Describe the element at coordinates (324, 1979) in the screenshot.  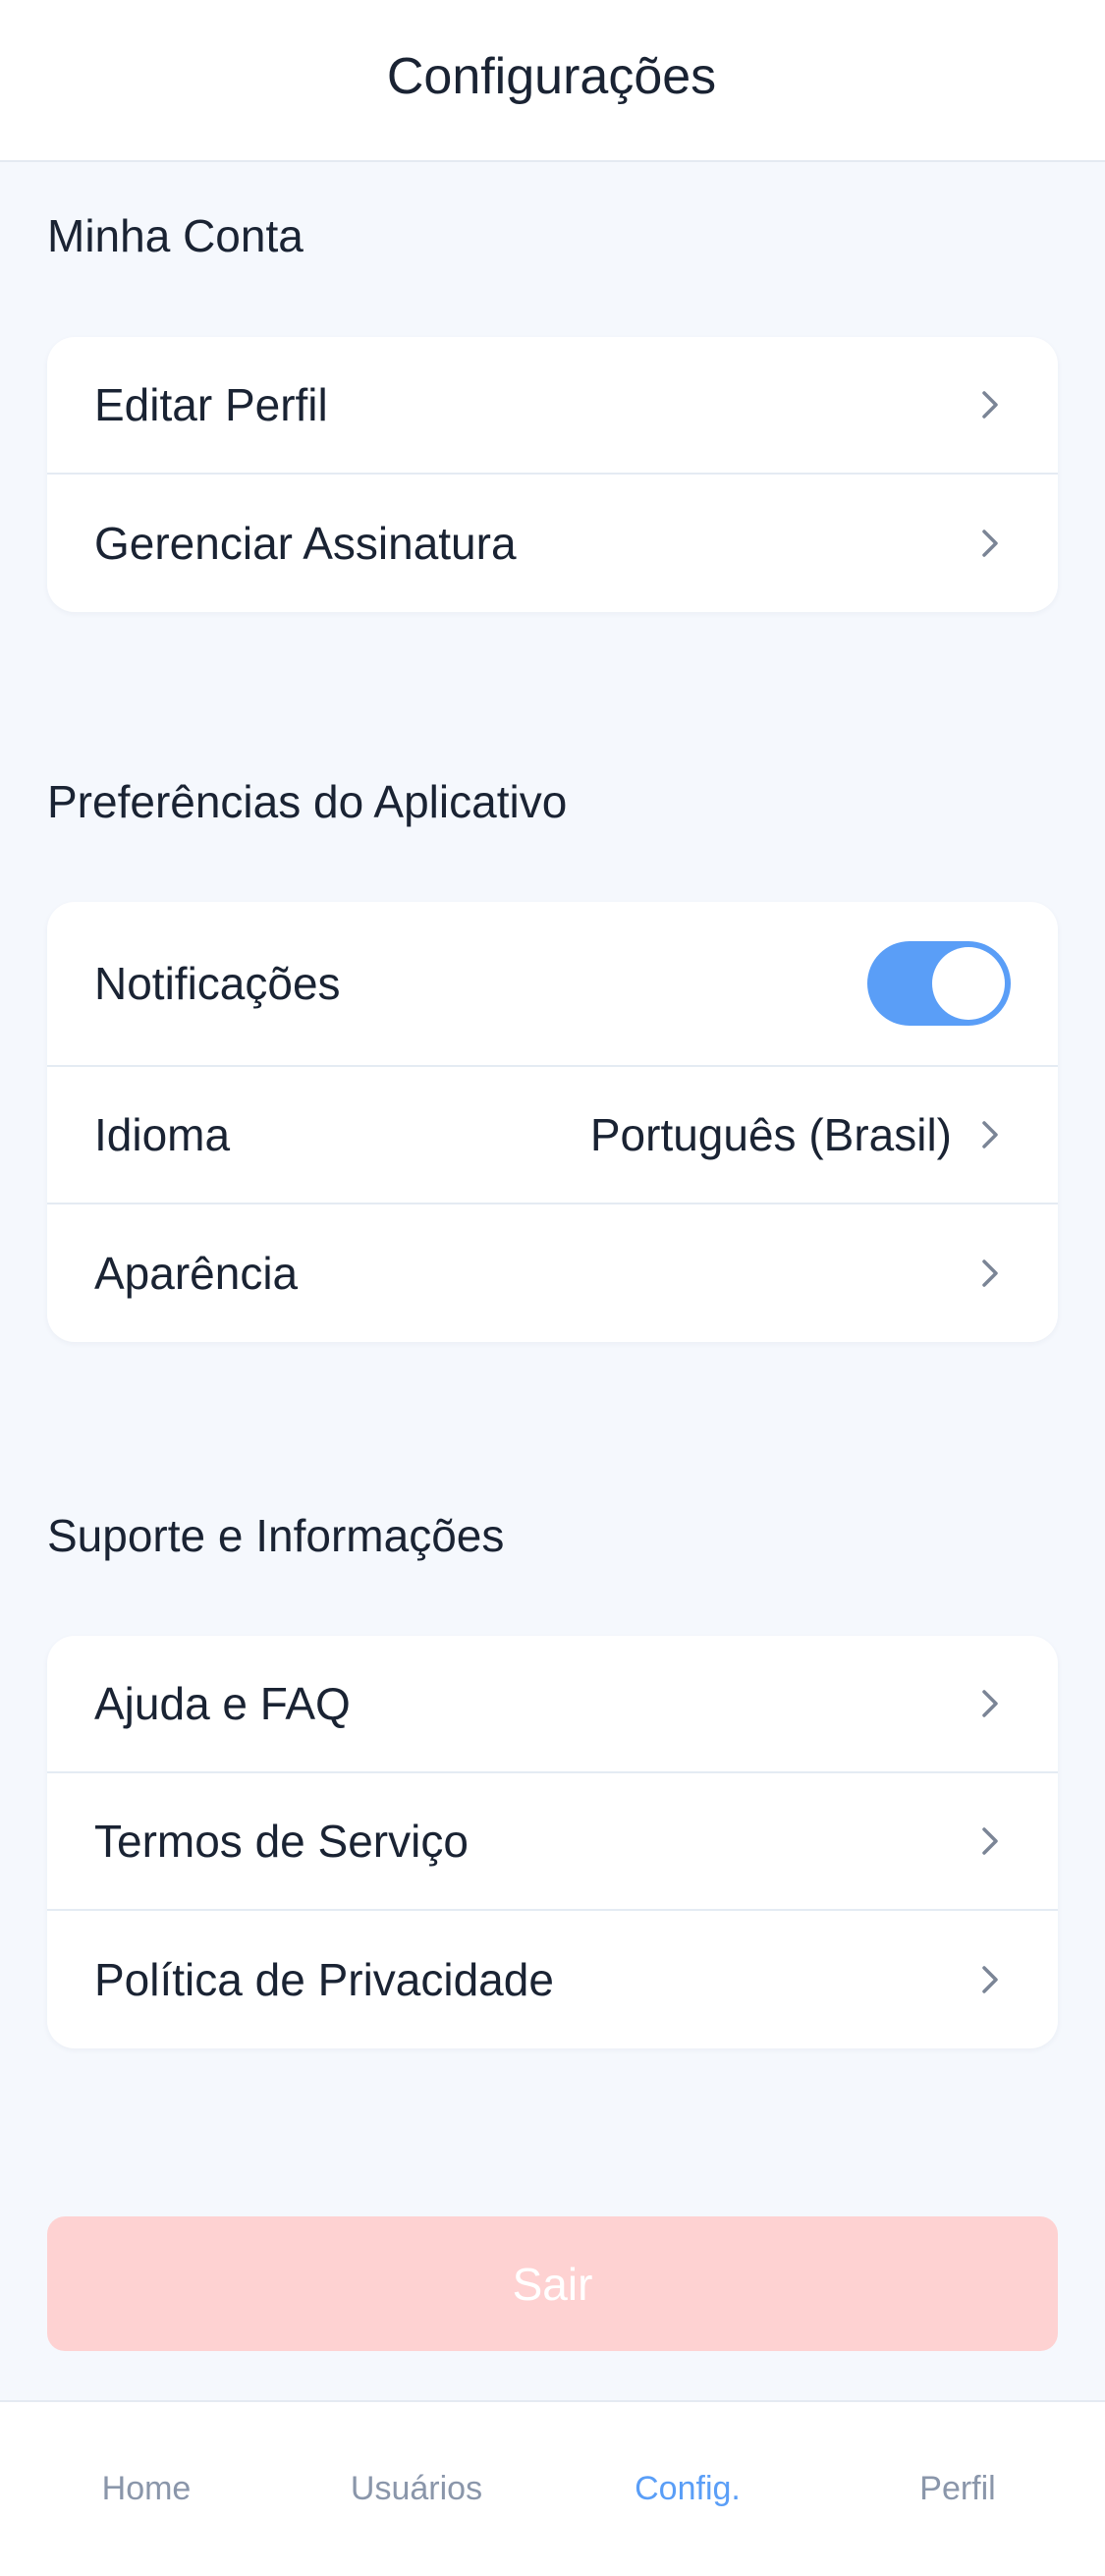
I see `privacy-policy-label: Política de Privacidade` at that location.